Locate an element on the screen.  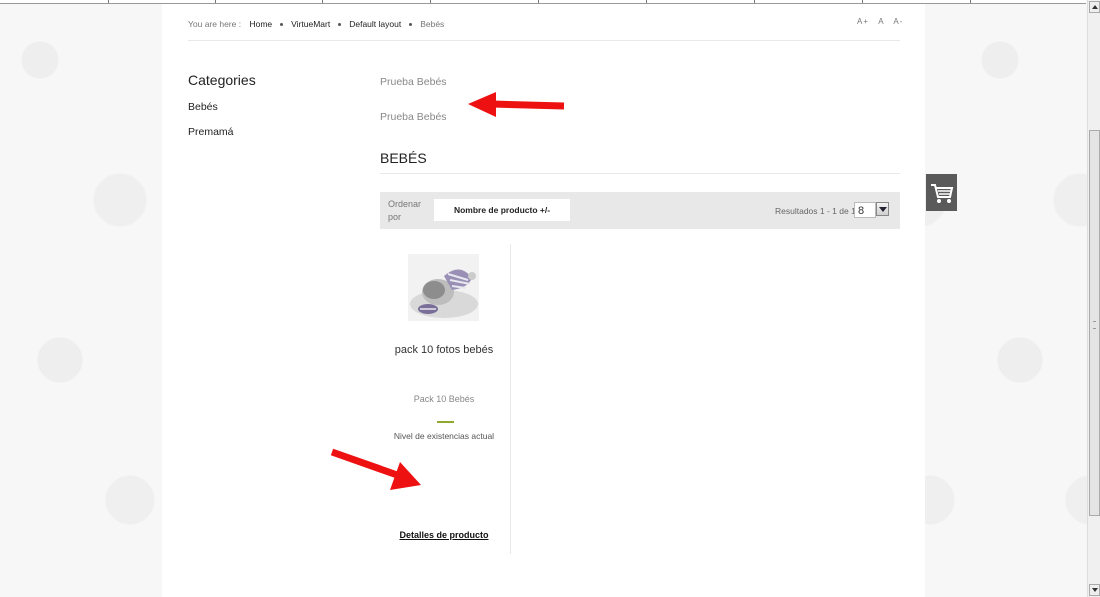
results-count: Resultados 1 - 1 de 1 is located at coordinates (815, 211).